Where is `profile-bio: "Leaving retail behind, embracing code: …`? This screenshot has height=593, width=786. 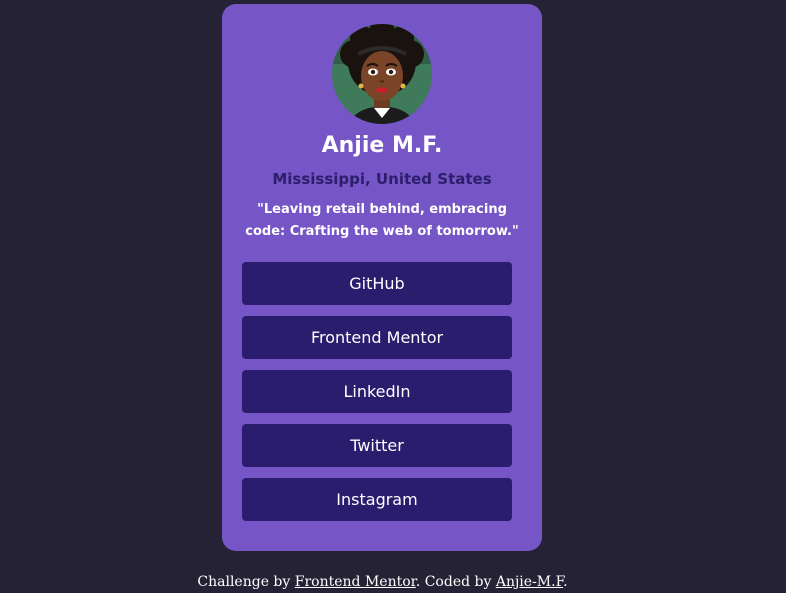
profile-bio: "Leaving retail behind, embracing code: … is located at coordinates (382, 220).